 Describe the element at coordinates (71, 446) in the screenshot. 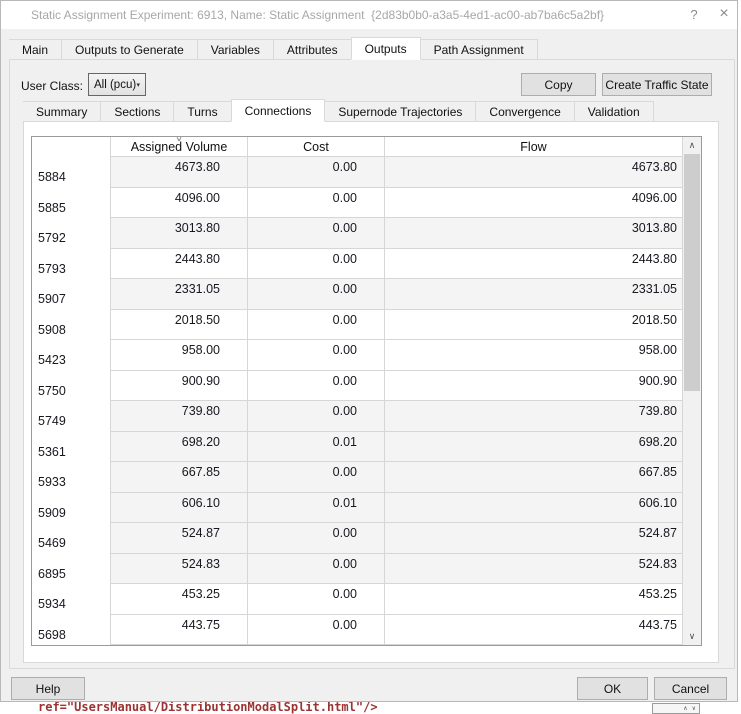

I see `row-id: 5361` at that location.